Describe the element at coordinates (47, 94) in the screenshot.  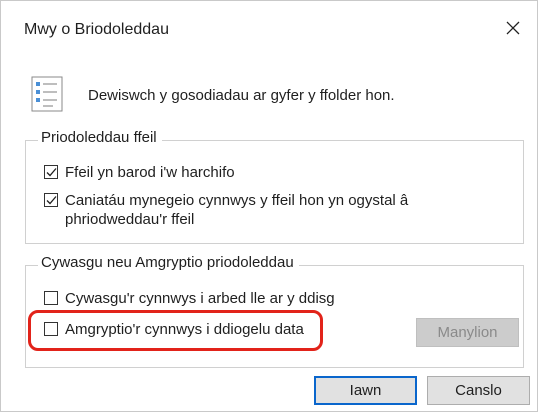
I see `settings-list-icon` at that location.